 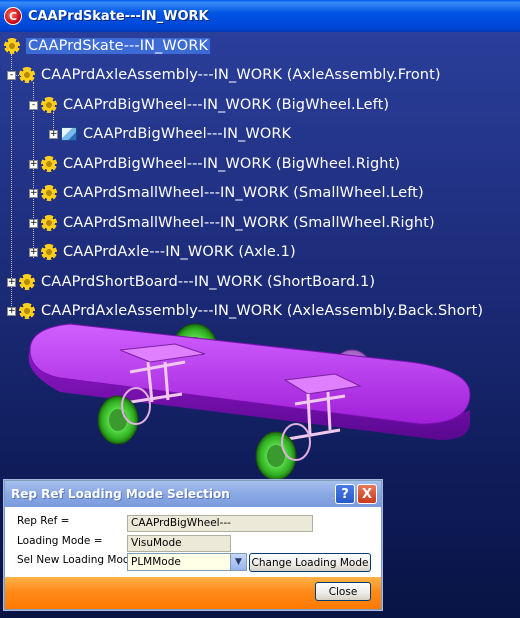 I want to click on window-title: CAAPrdSkate---IN_WORK, so click(x=118, y=16).